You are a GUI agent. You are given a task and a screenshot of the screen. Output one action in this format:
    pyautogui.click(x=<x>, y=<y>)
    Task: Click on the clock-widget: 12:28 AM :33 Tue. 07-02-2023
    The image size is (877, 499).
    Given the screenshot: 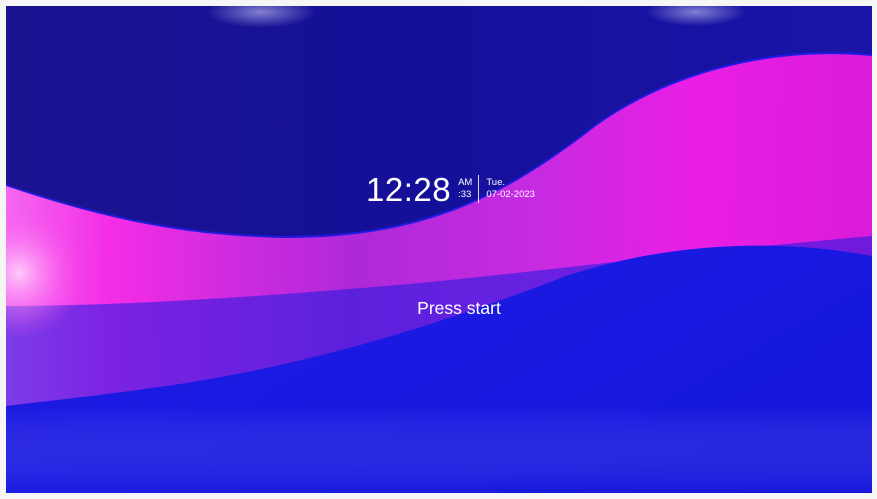 What is the action you would take?
    pyautogui.click(x=450, y=189)
    